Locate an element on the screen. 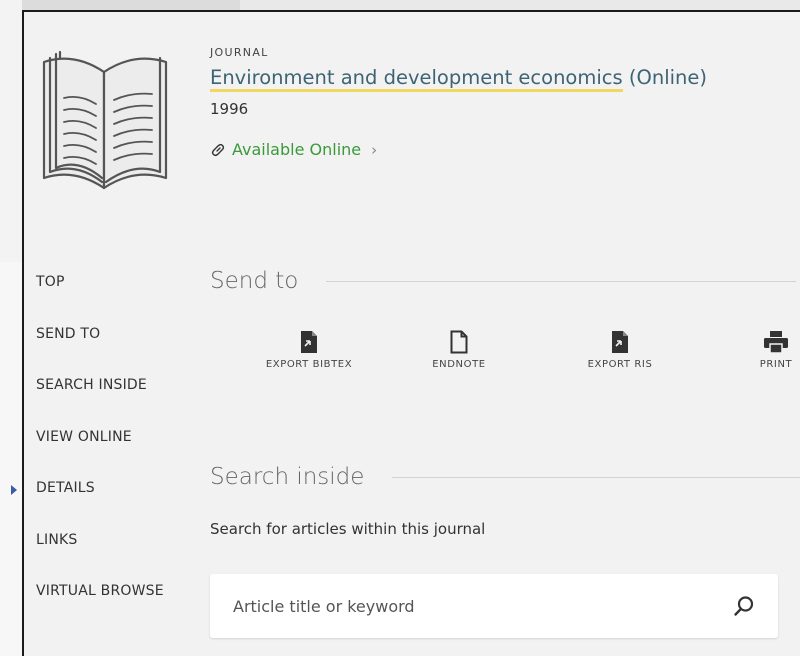  export-ris-icon is located at coordinates (620, 342).